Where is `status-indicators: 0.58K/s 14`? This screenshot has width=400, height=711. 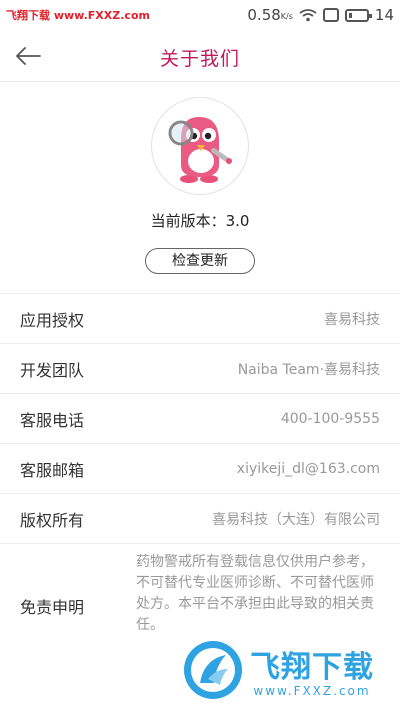
status-indicators: 0.58K/s 14 is located at coordinates (320, 15).